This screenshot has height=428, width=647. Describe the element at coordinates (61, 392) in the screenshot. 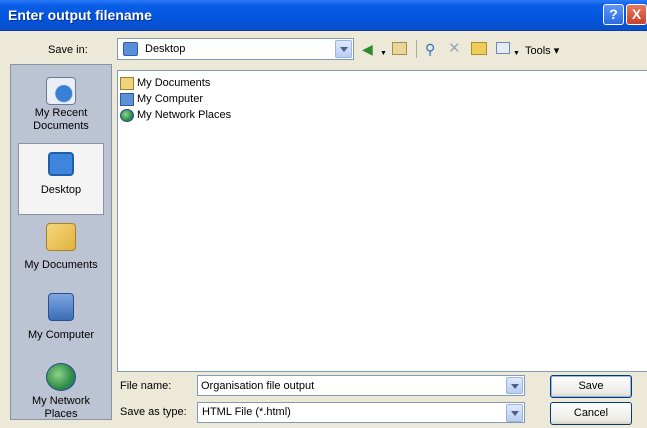

I see `place-my-network-places: My Network Places` at that location.